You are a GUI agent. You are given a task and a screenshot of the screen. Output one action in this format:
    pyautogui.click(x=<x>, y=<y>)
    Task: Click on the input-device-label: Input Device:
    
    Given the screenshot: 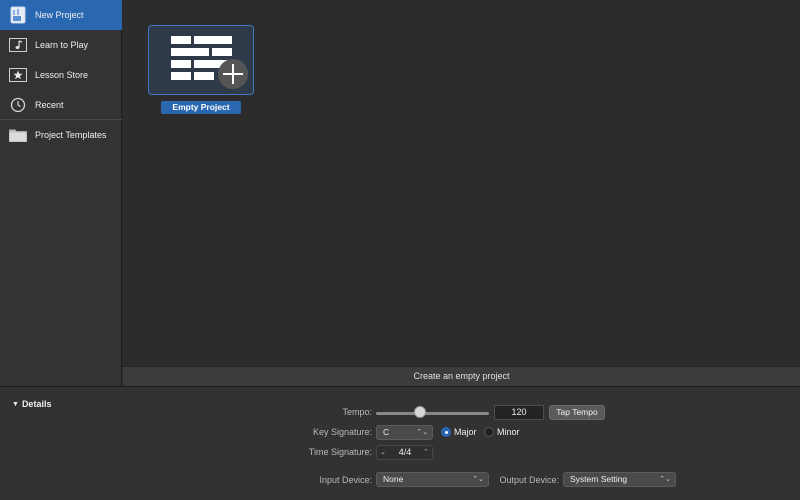 What is the action you would take?
    pyautogui.click(x=345, y=480)
    